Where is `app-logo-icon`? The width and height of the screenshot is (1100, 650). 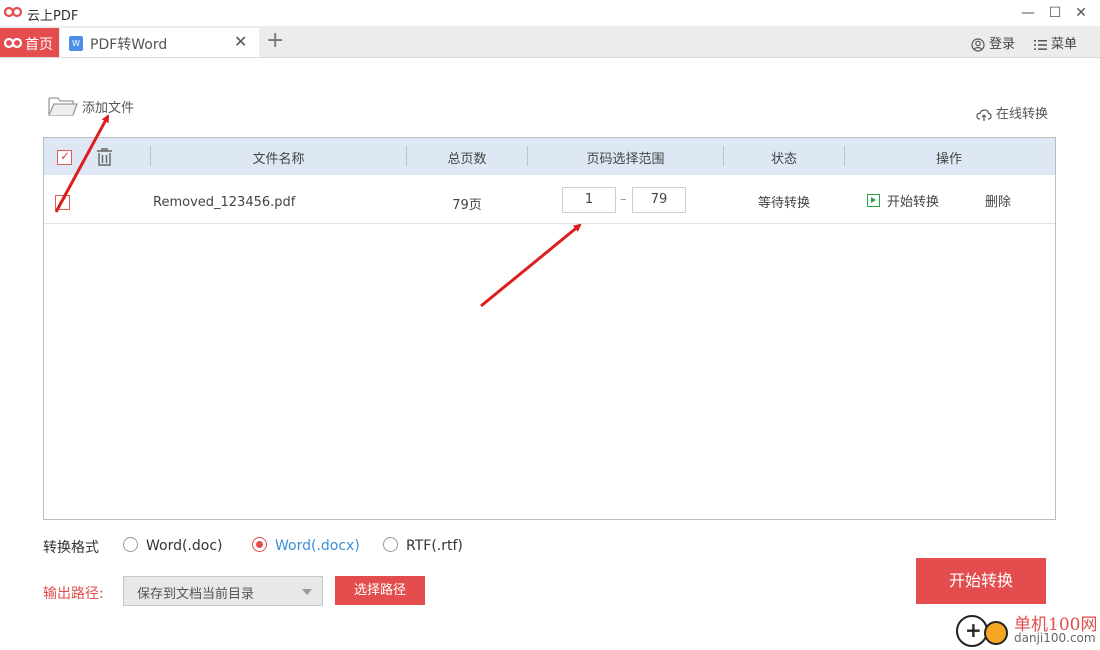 app-logo-icon is located at coordinates (13, 12).